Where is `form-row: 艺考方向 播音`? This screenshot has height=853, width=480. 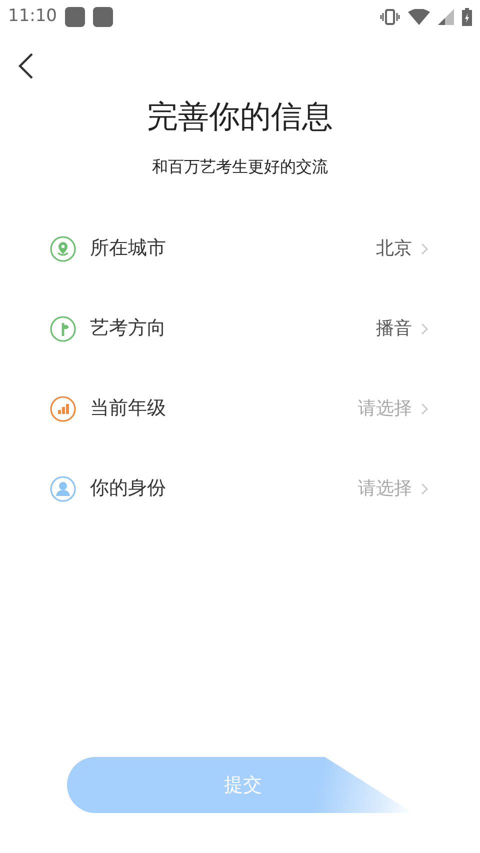 form-row: 艺考方向 播音 is located at coordinates (240, 328).